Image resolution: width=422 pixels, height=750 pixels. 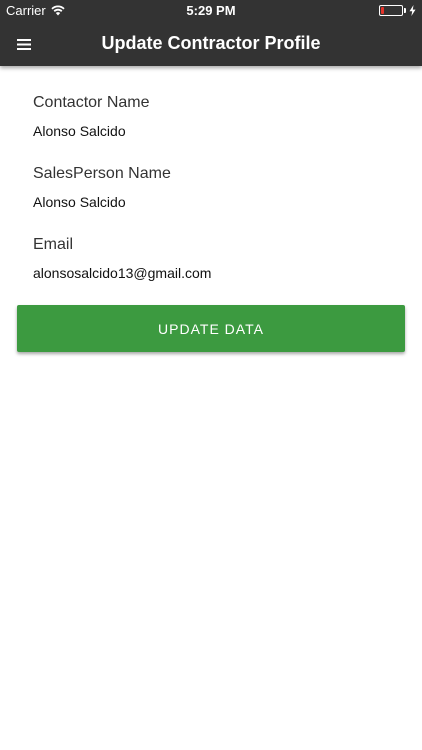 I want to click on charging-bolt-icon, so click(x=412, y=10).